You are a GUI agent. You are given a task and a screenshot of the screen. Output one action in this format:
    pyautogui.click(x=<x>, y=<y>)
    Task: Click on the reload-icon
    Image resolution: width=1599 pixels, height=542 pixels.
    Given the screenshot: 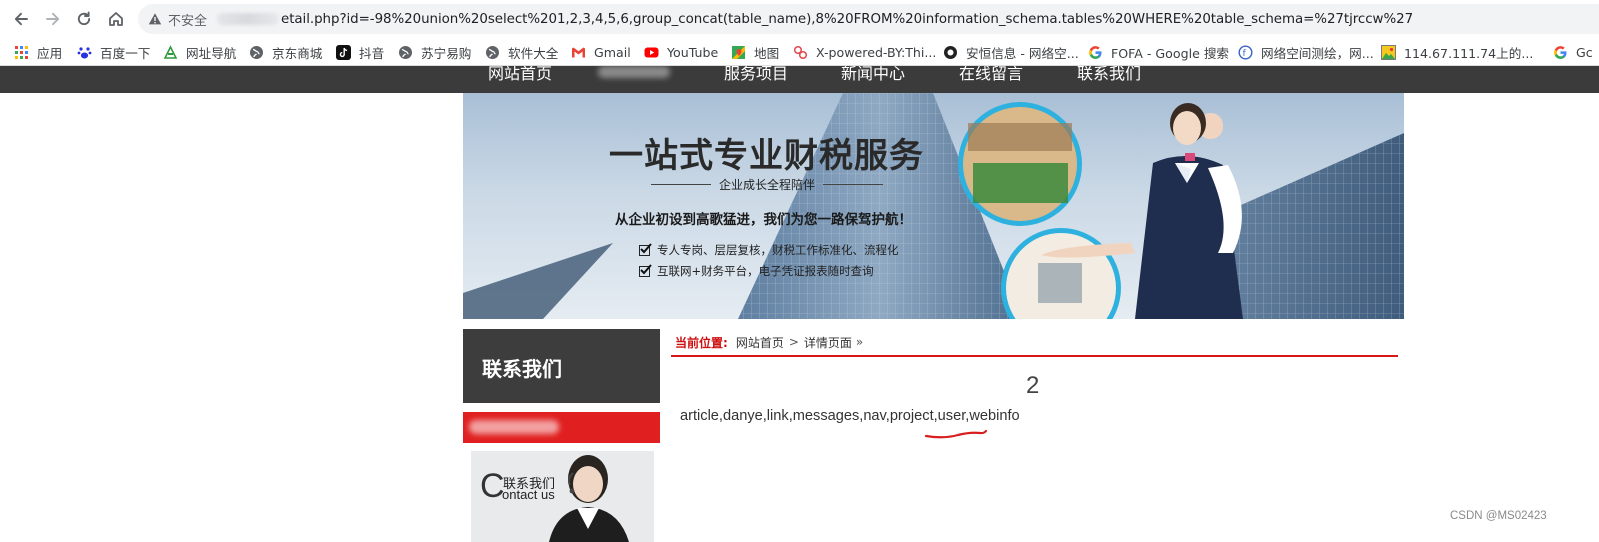 What is the action you would take?
    pyautogui.click(x=84, y=19)
    